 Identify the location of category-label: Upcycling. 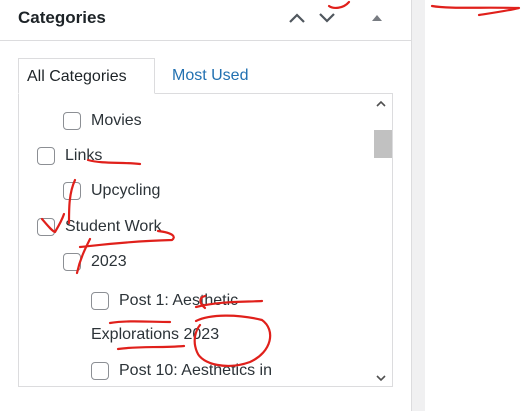
(126, 190).